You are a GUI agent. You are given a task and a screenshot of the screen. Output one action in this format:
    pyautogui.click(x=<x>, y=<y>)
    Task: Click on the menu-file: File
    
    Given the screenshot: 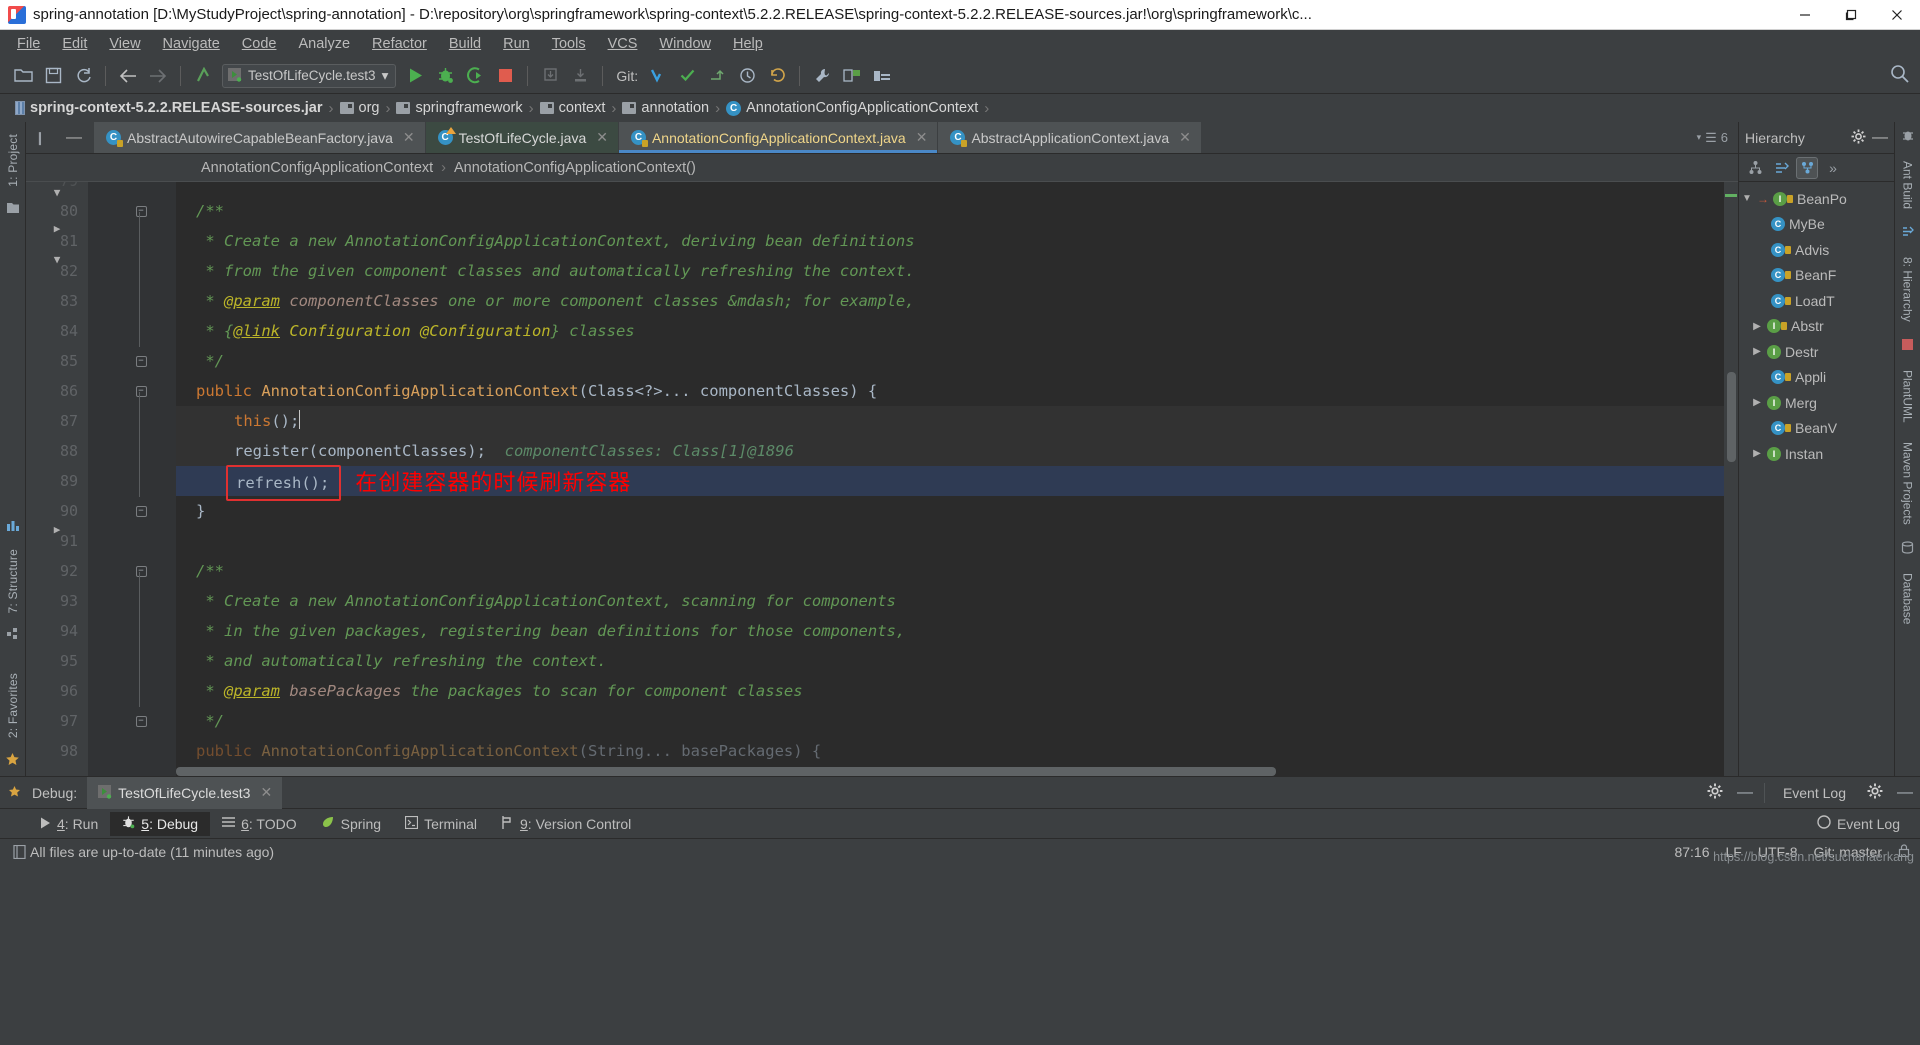 What is the action you would take?
    pyautogui.click(x=28, y=44)
    